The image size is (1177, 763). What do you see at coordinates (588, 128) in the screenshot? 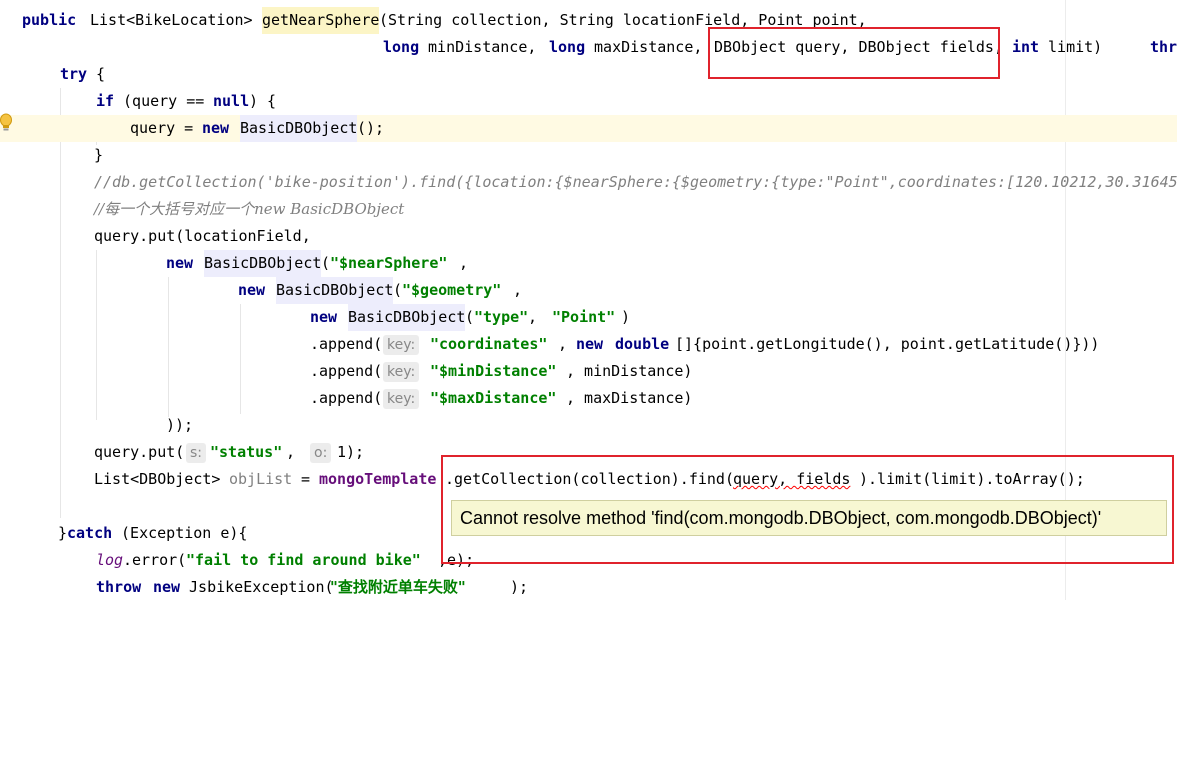
I see `code-line-5-current: query = new BasicDBObject ();` at bounding box center [588, 128].